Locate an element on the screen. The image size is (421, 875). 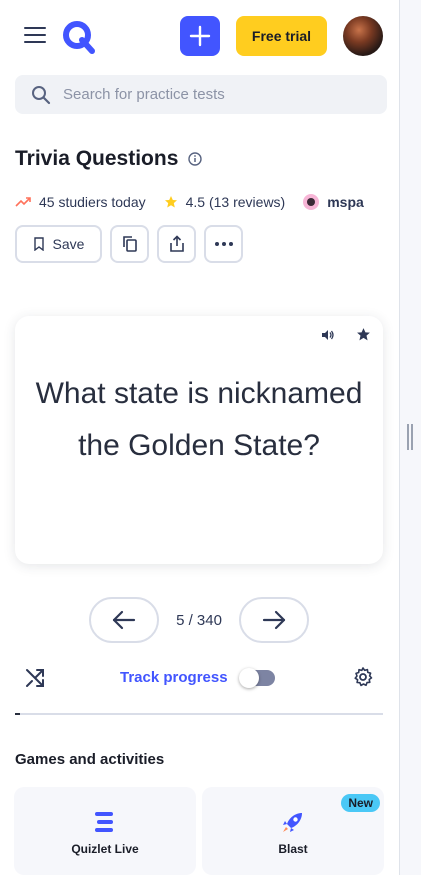
rating-stat: 4.5 (13 reviews) is located at coordinates (225, 202).